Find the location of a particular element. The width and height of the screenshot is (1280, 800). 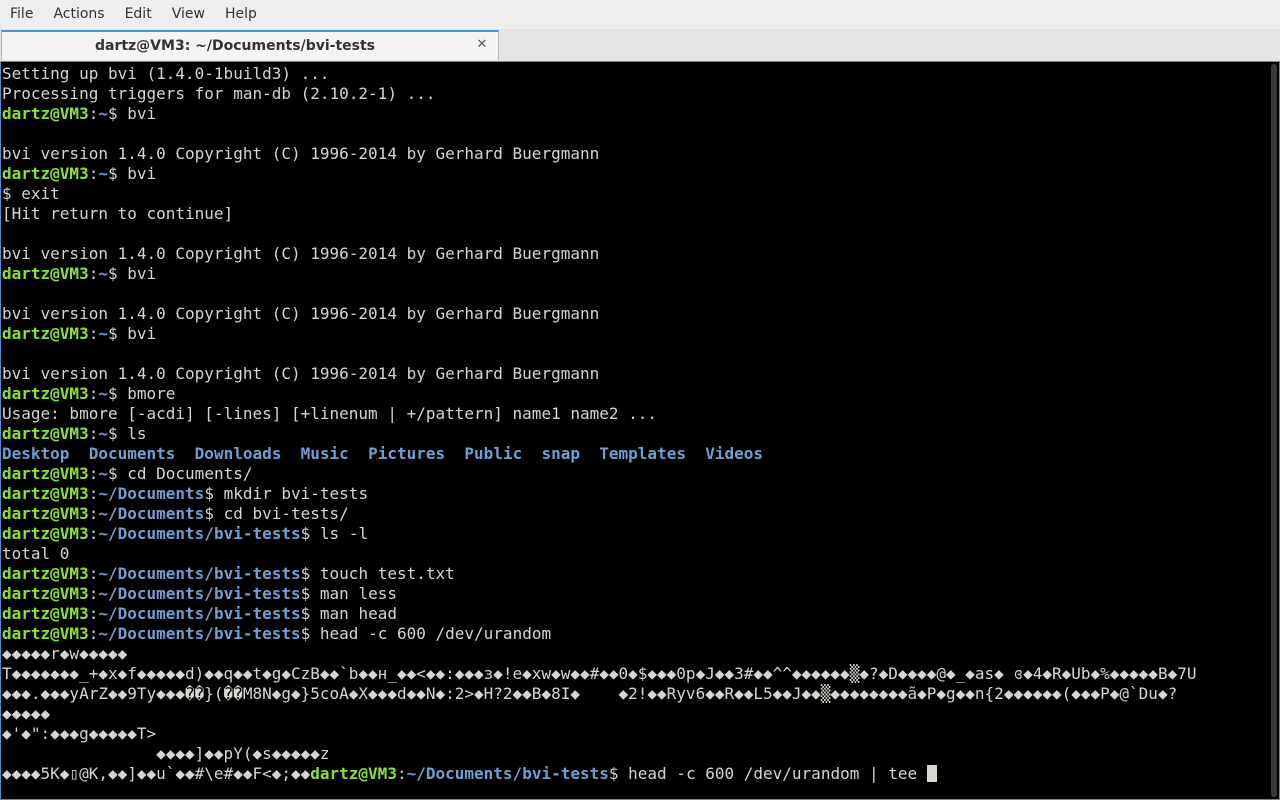

terminal-text: ◆◆◆◆◆r◆w◆◆◆◆◆ is located at coordinates (65, 653).